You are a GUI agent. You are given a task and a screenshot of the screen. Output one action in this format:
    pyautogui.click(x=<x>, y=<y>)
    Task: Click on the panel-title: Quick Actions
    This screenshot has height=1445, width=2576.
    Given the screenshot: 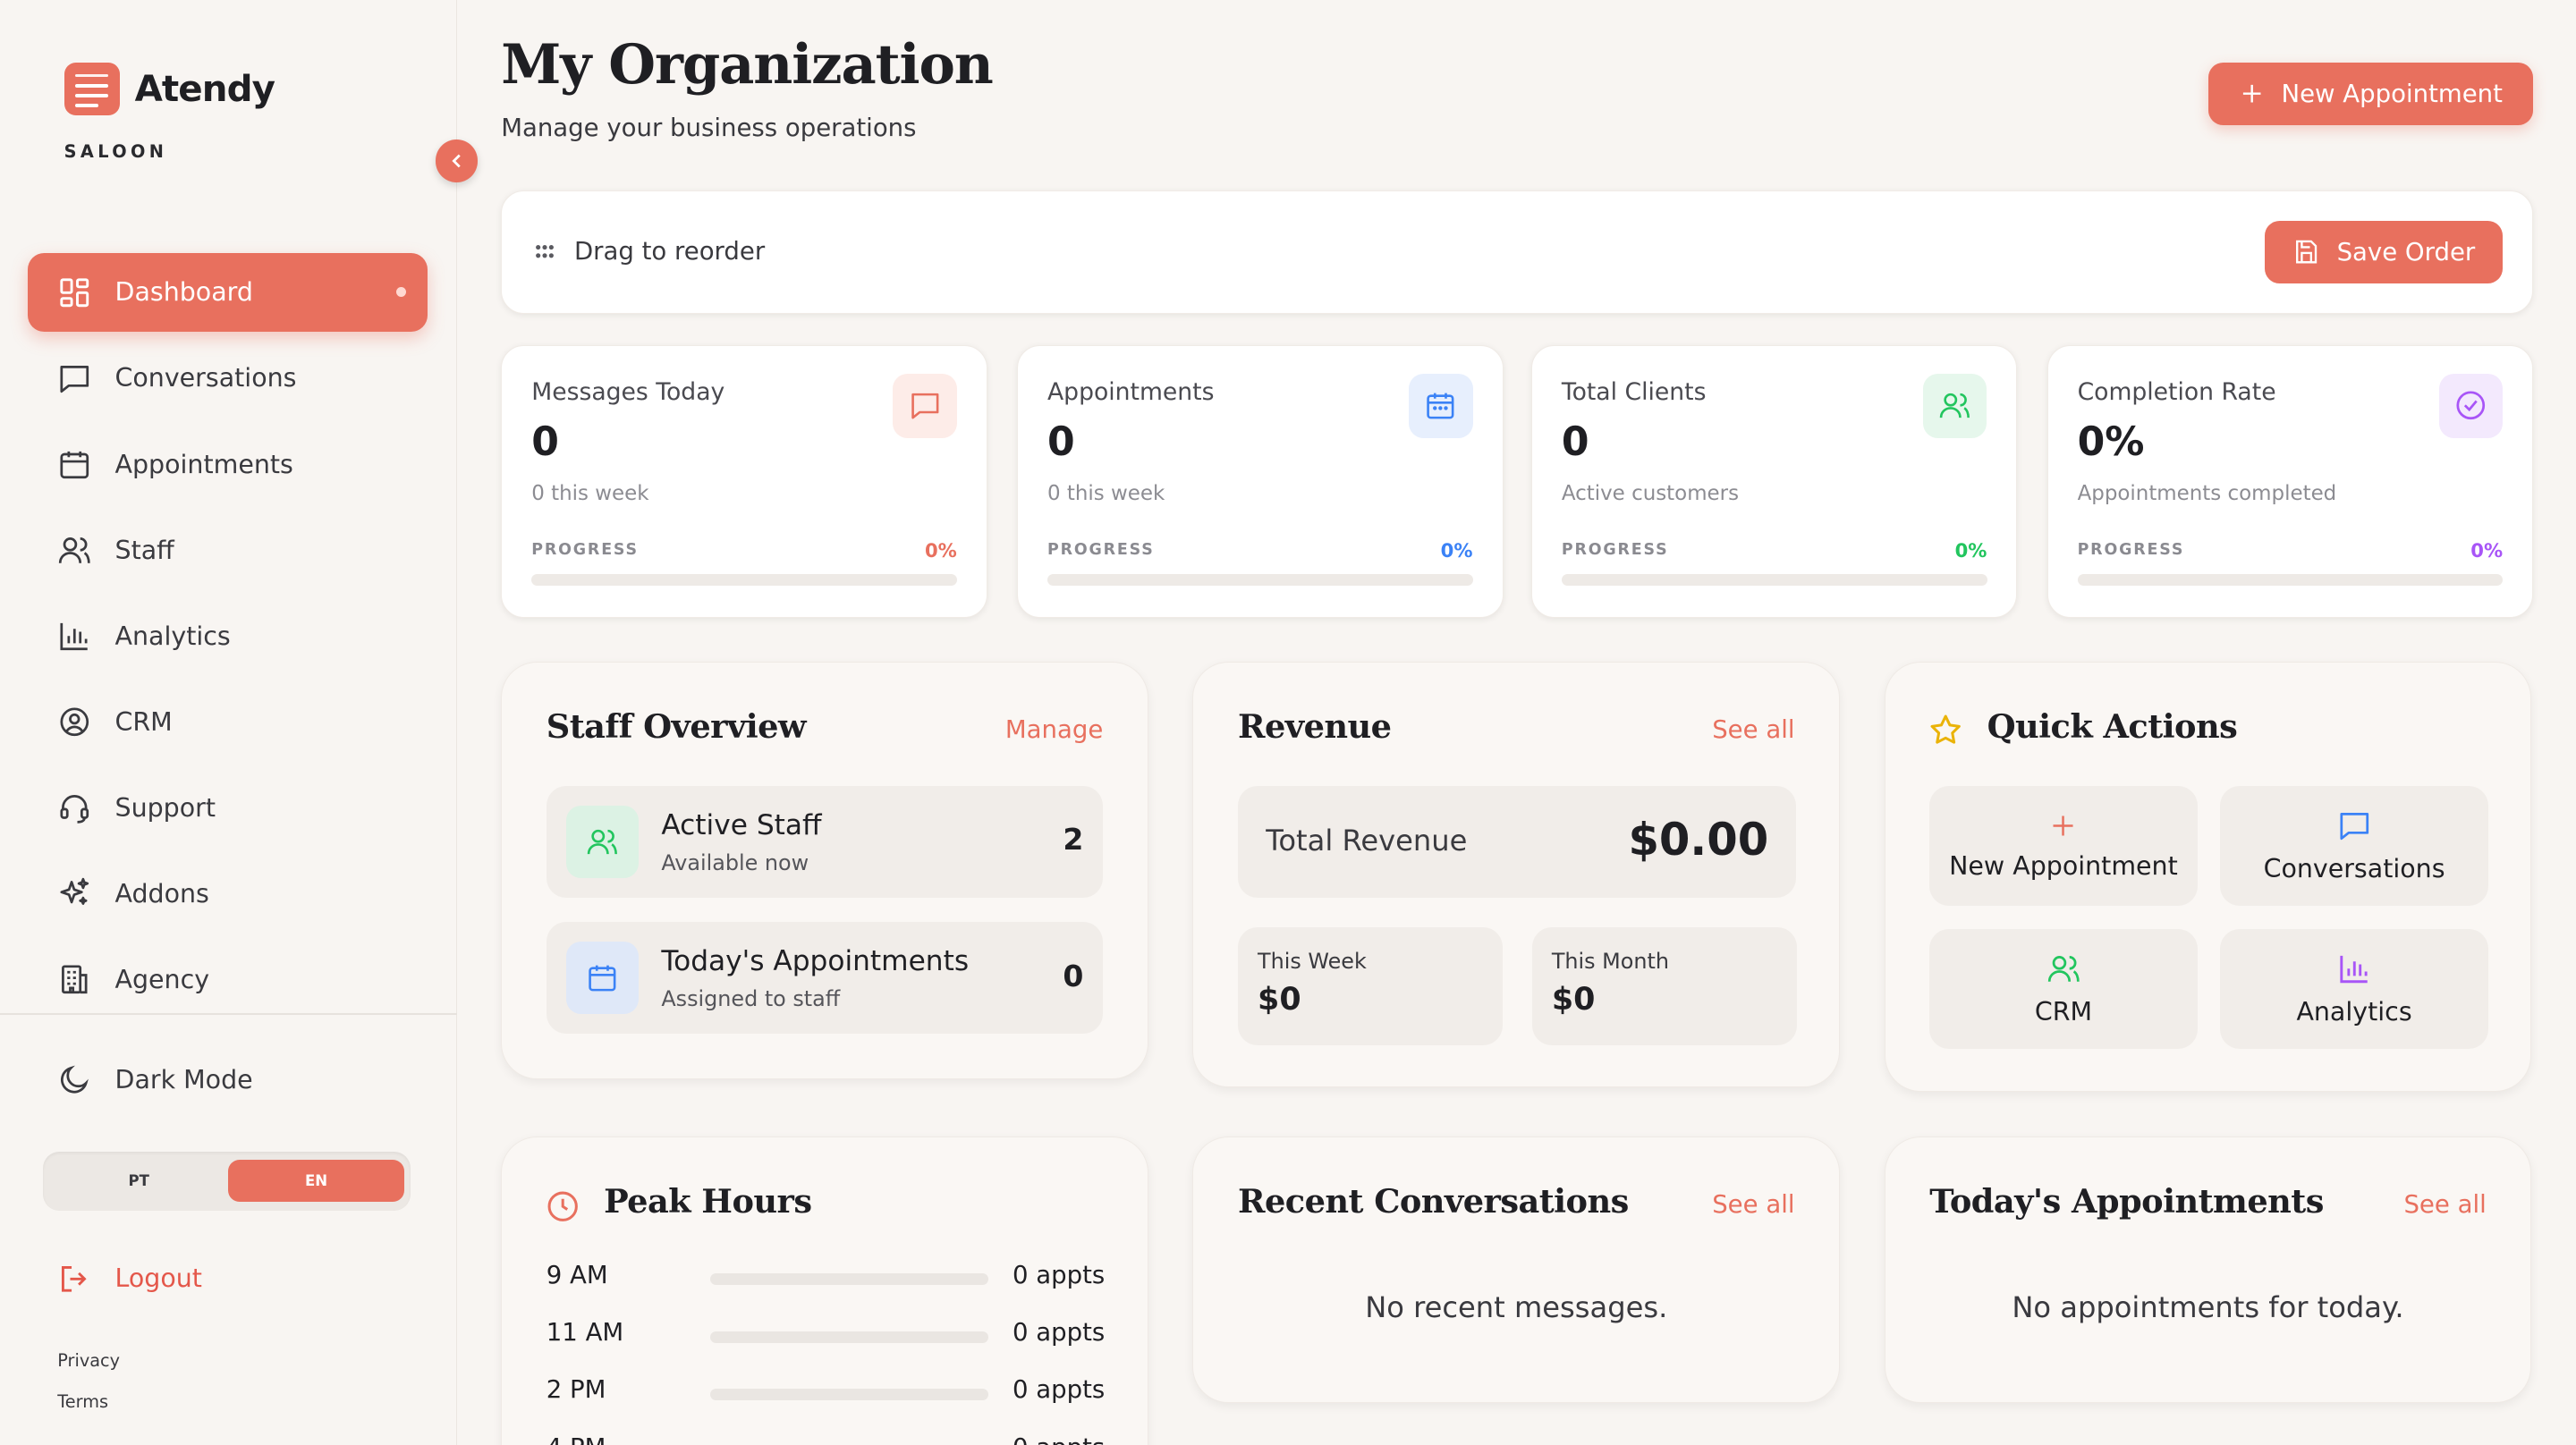 What is the action you would take?
    pyautogui.click(x=2112, y=726)
    